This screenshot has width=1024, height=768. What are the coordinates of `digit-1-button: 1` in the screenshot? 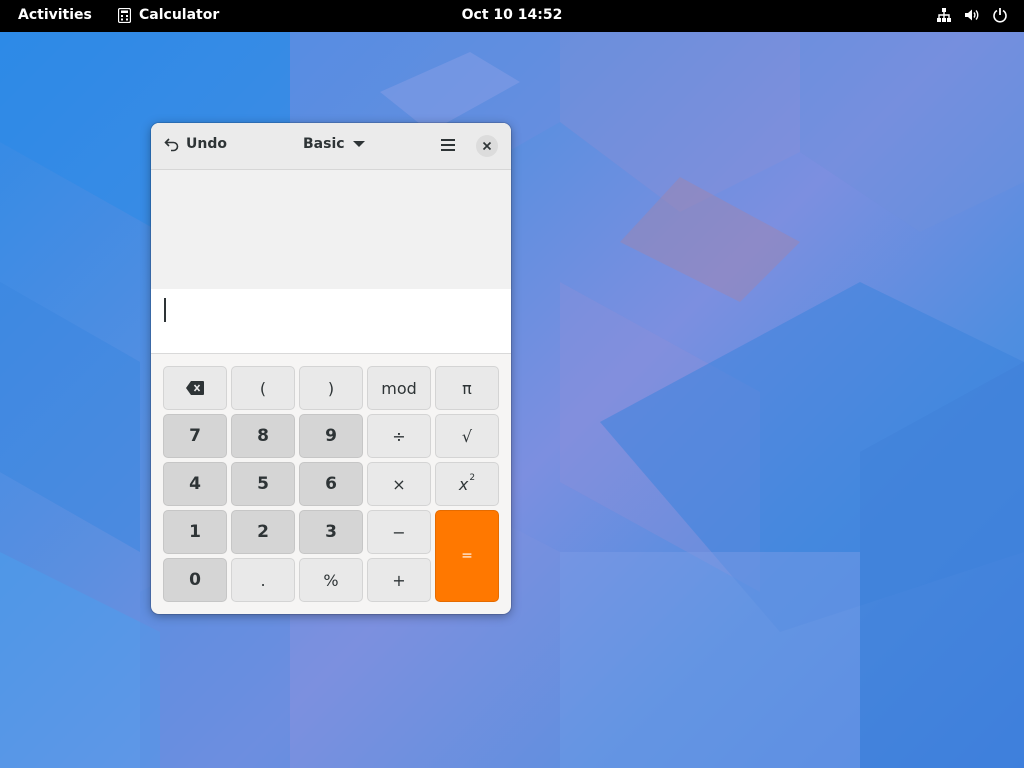 It's located at (195, 532).